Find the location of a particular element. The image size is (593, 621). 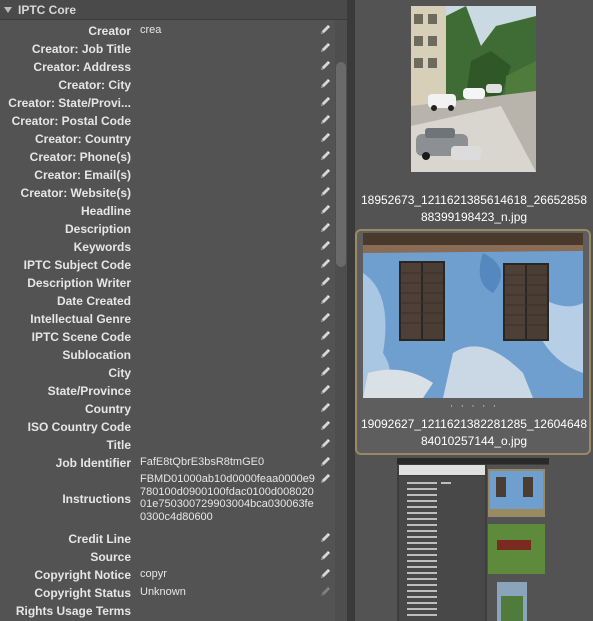

field-label: Rights Usage Terms is located at coordinates (73, 611).